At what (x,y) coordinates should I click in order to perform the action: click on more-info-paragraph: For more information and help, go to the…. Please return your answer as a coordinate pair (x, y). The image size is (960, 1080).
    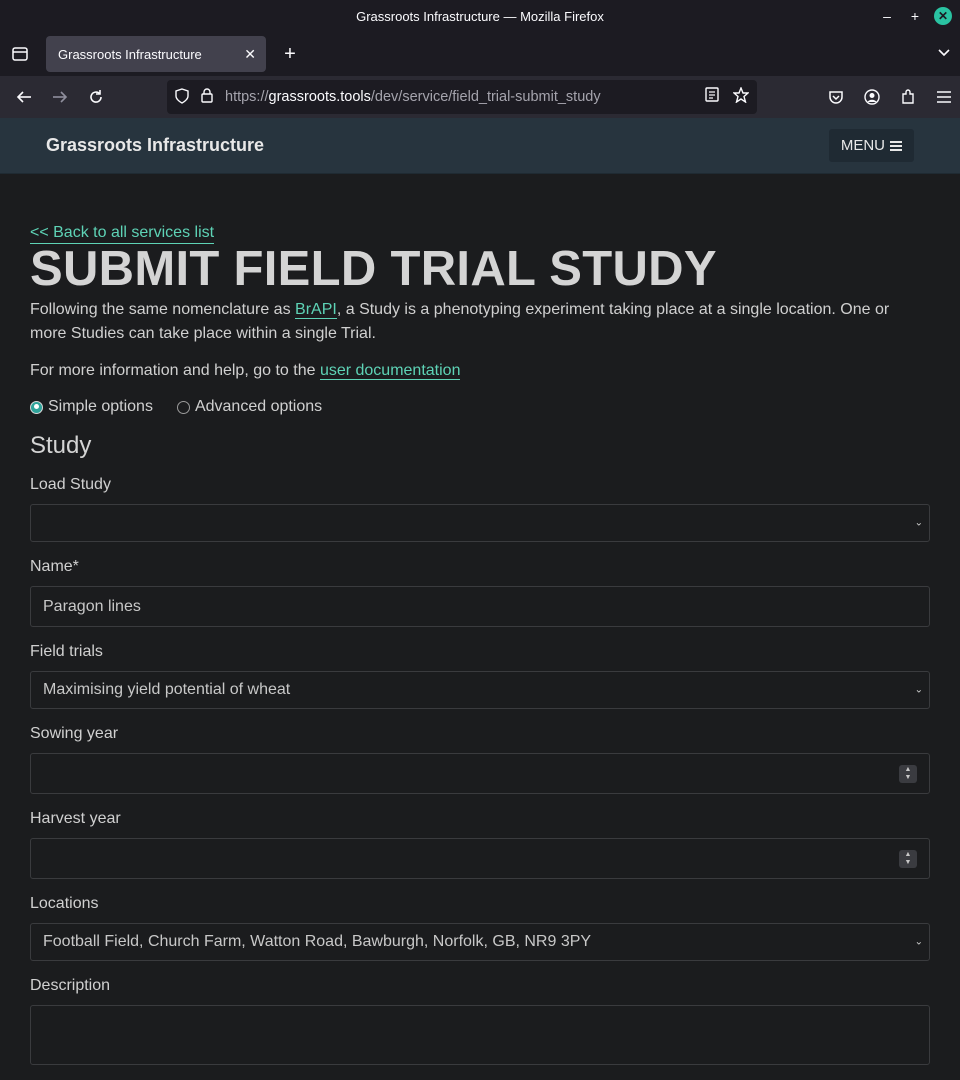
    Looking at the image, I should click on (480, 371).